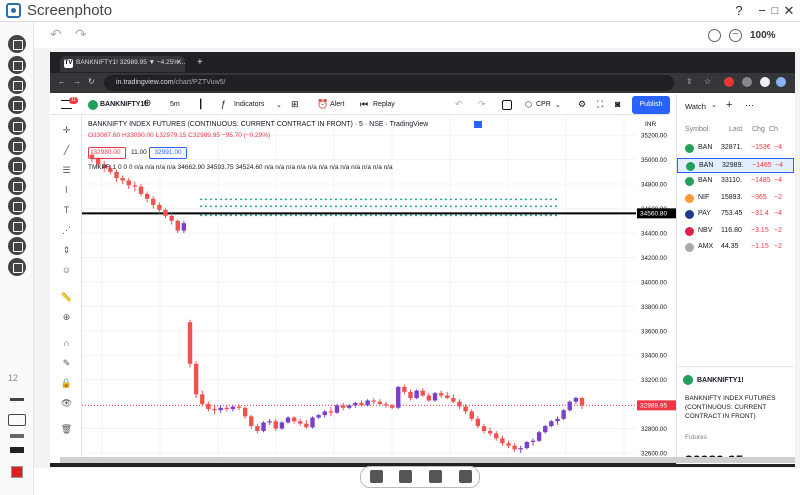 The height and width of the screenshot is (495, 800). What do you see at coordinates (735, 247) in the screenshot?
I see `watchlist-row: AMX 44.35 −1.15 −2` at bounding box center [735, 247].